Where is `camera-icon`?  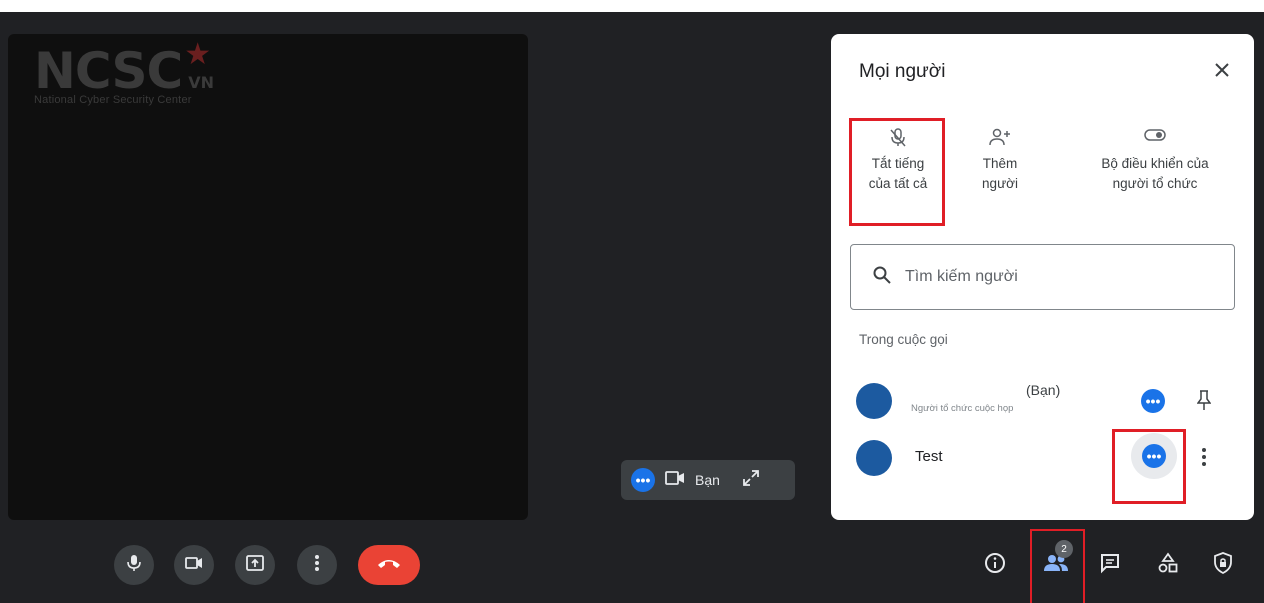 camera-icon is located at coordinates (675, 480).